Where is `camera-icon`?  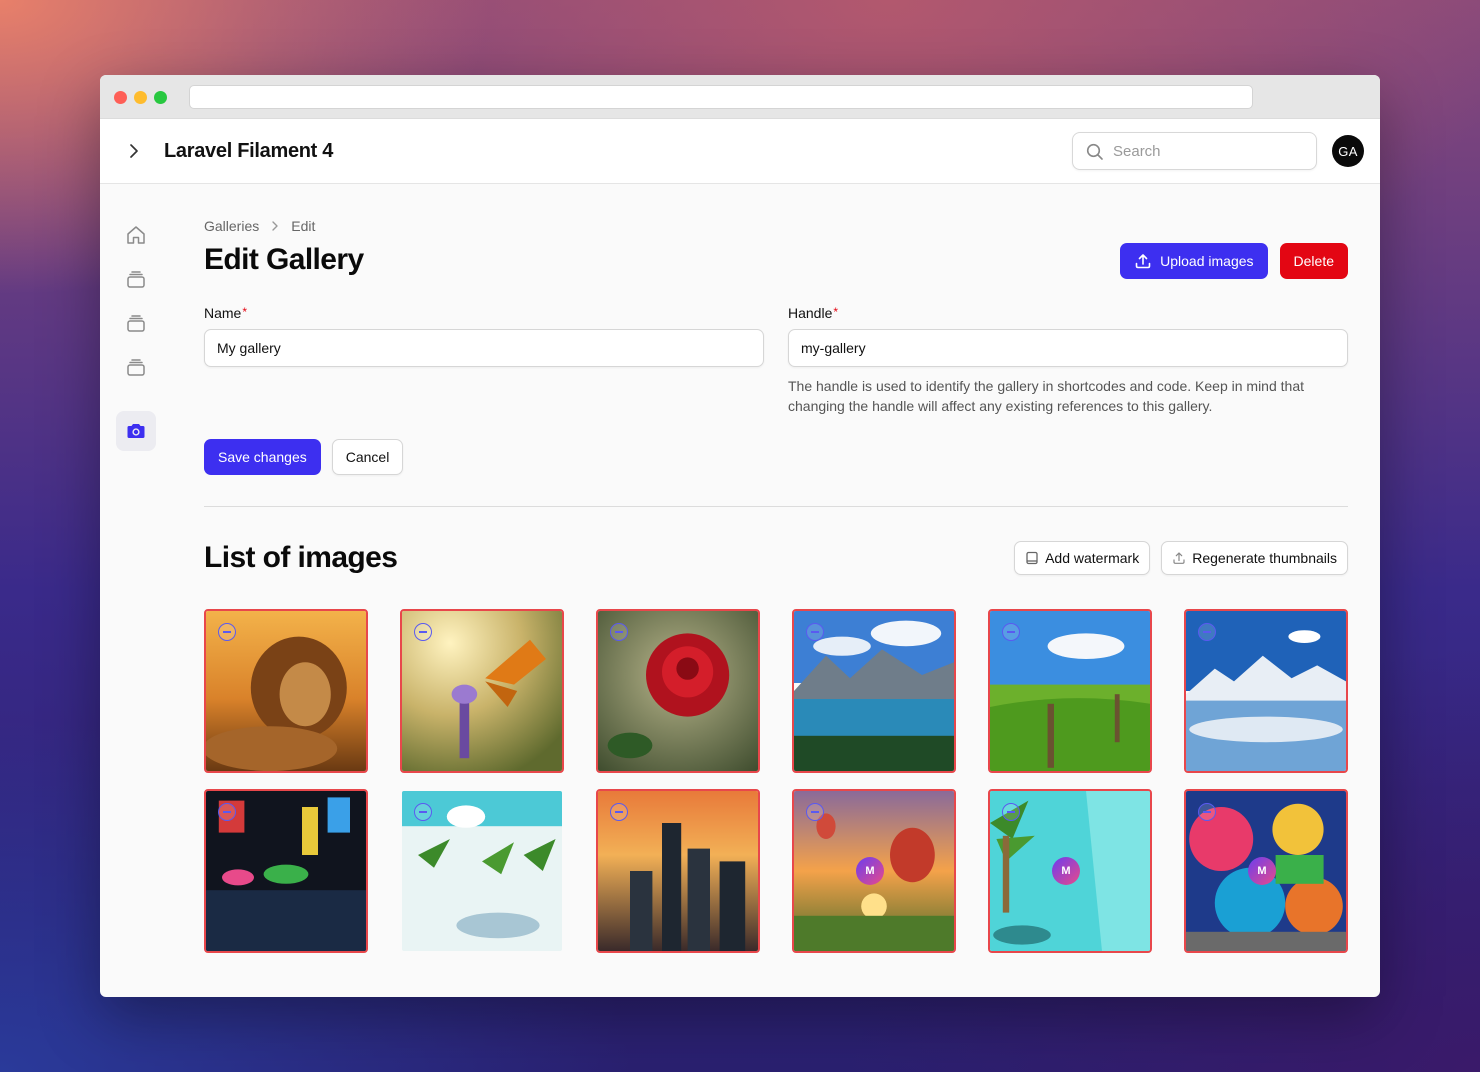 camera-icon is located at coordinates (136, 431).